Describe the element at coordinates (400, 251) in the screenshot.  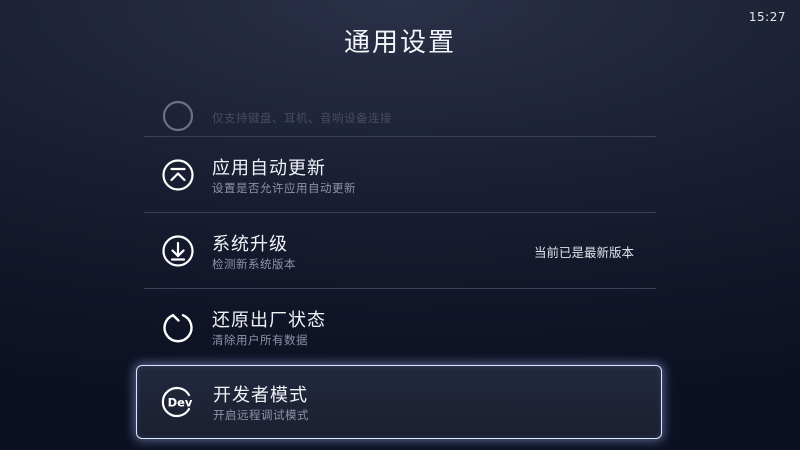
I see `settings-item-system-upgrade: 系统升级 检测新系统版本 当前已是最新版本` at that location.